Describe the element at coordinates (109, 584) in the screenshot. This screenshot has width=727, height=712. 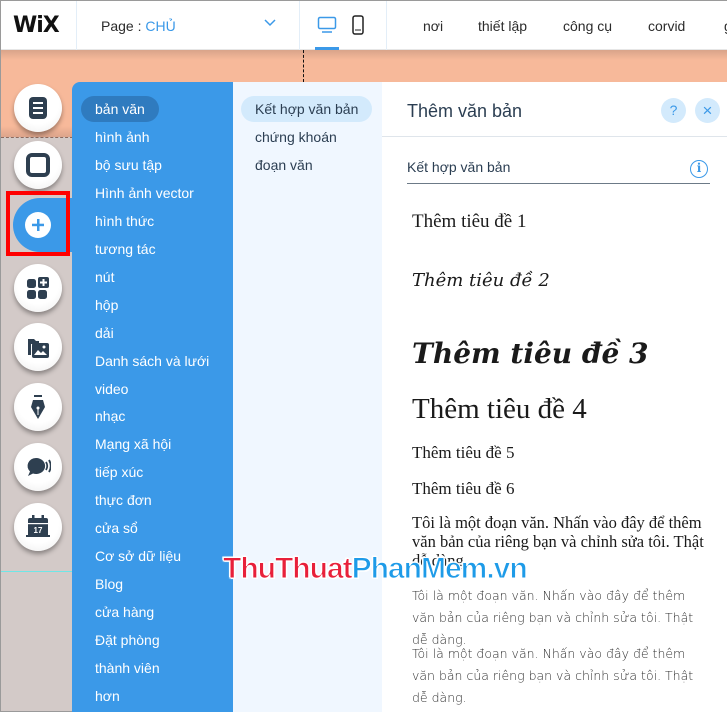
I see `category-blog: Blog` at that location.